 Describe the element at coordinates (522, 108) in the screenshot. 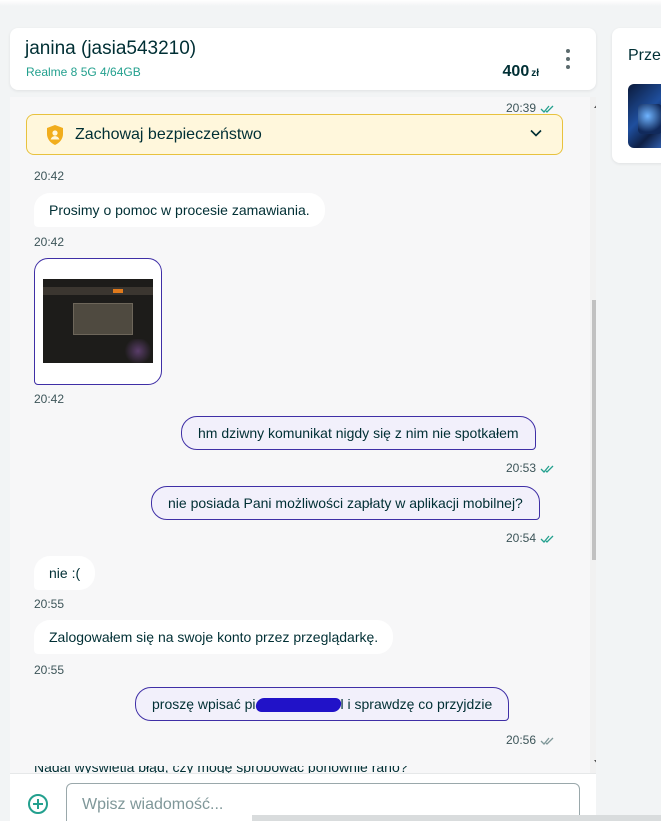

I see `message-time: 20:39` at that location.